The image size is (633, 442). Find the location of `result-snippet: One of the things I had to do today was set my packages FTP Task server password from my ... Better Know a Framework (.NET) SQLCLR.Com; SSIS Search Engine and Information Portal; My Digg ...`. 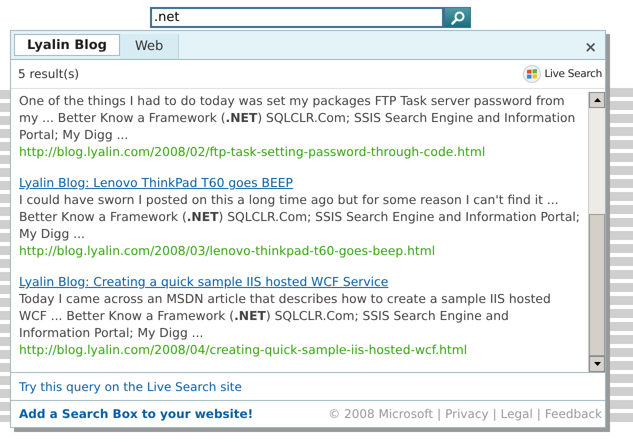

result-snippet: One of the things I had to do today was set my packages FTP Task server password from my ... Better Know a Framework (.NET) SQLCLR.Com; SSIS Search Engine and Information Portal; My Digg ... is located at coordinates (297, 118).